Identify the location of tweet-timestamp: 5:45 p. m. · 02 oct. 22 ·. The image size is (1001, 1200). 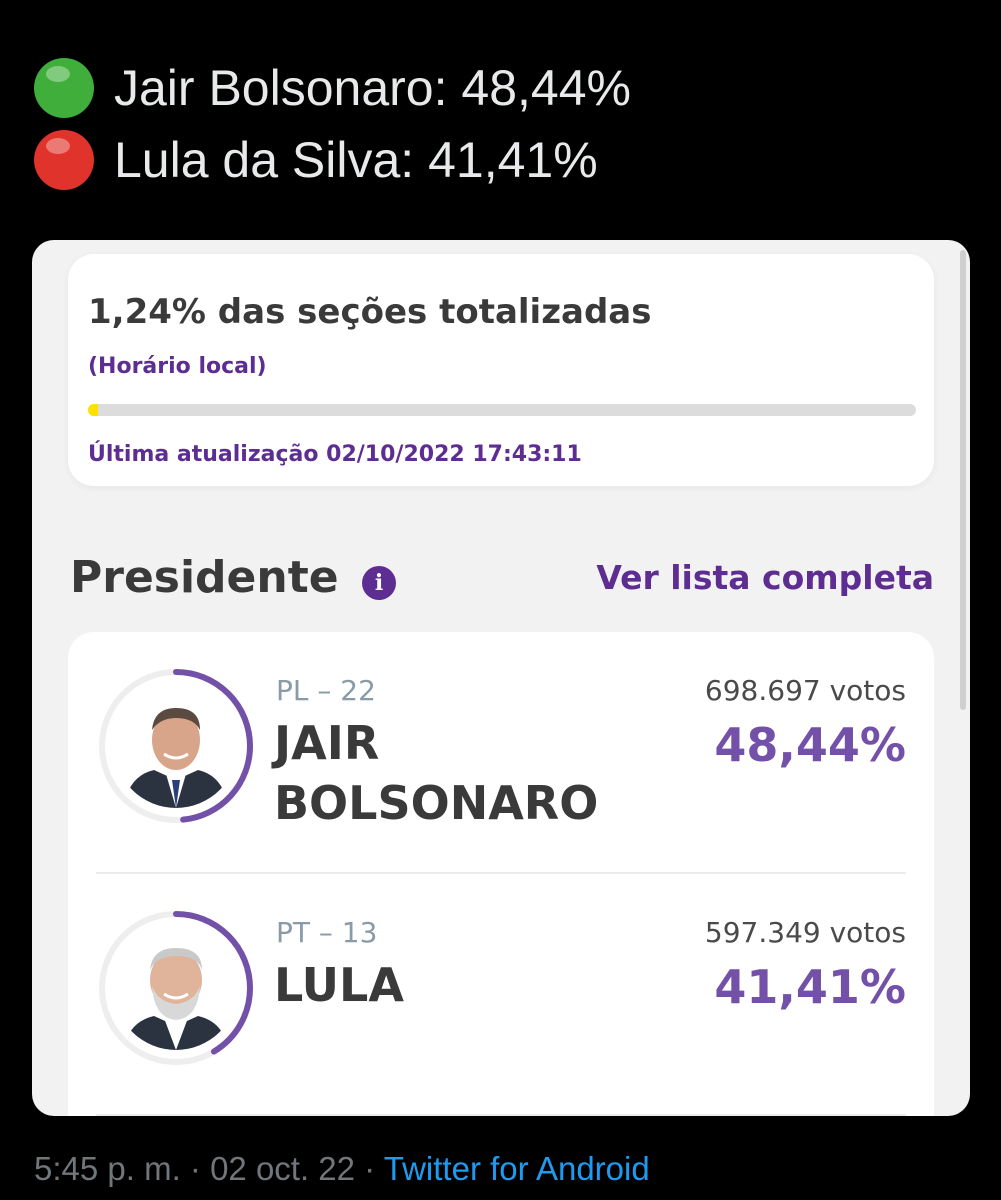
(209, 1168).